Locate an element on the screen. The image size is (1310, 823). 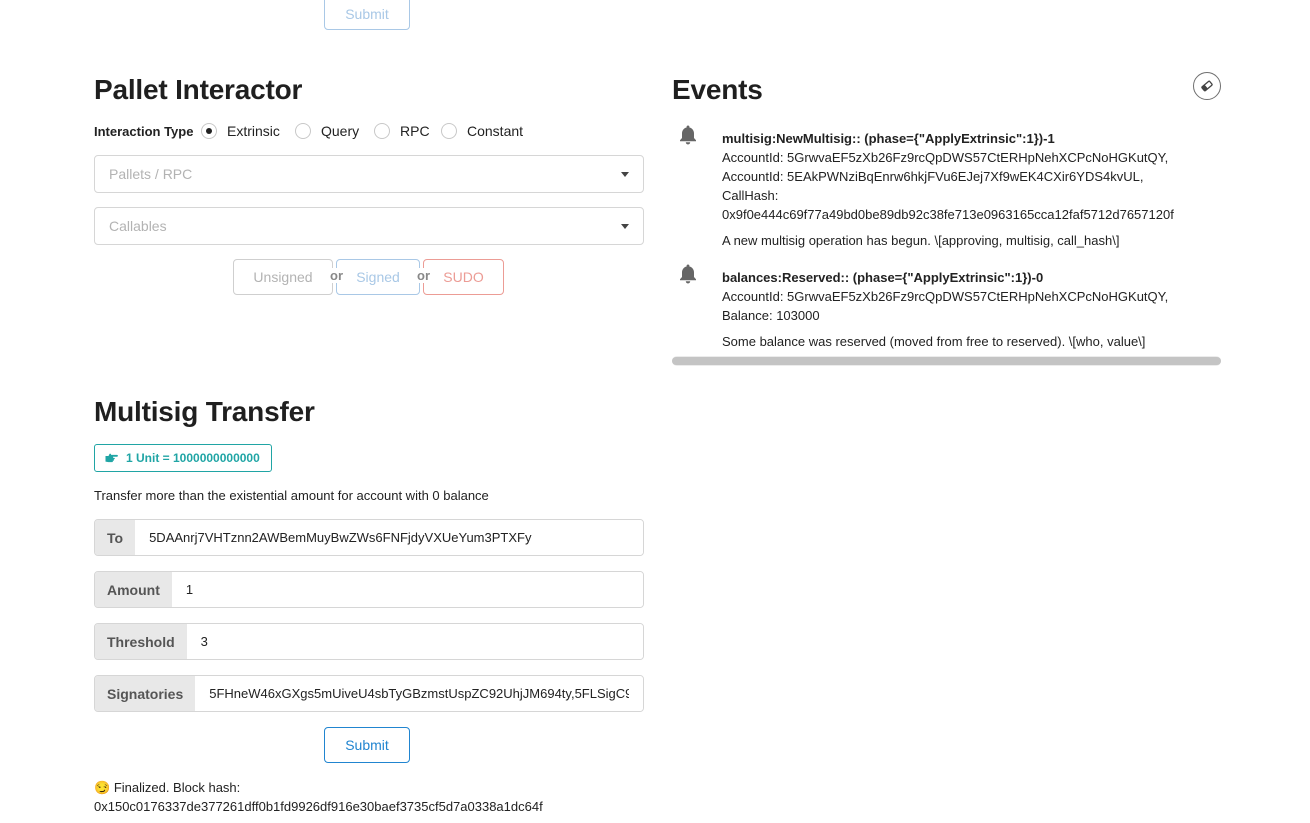
signed-label: Signed is located at coordinates (378, 277).